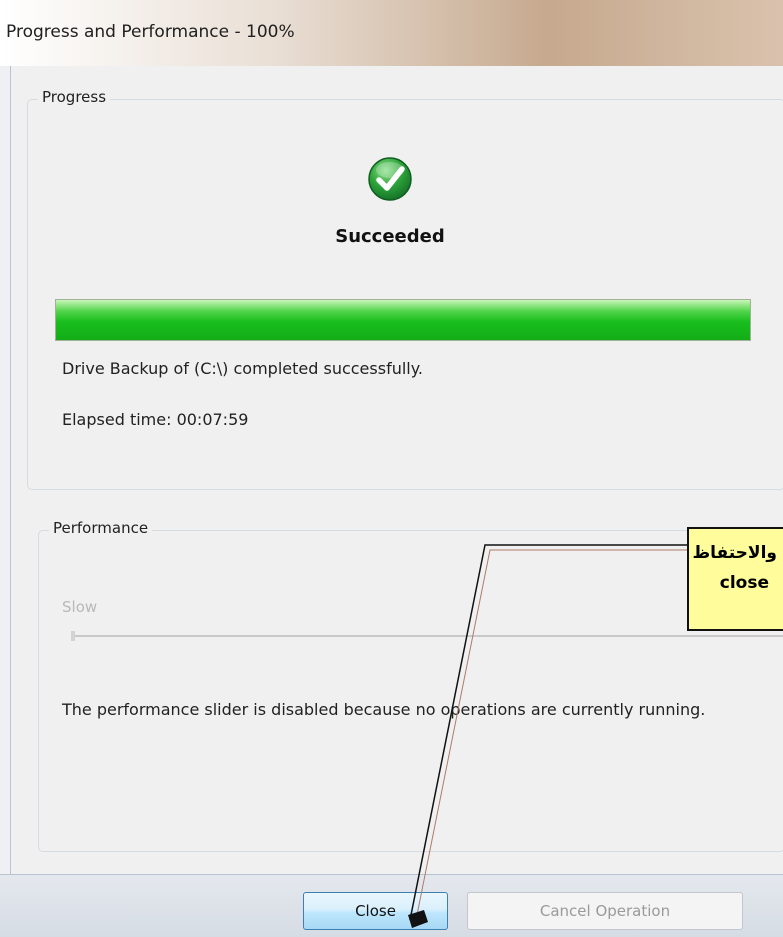 Image resolution: width=783 pixels, height=937 pixels. I want to click on elapsed-time: Elapsed time: 00:07:59, so click(155, 419).